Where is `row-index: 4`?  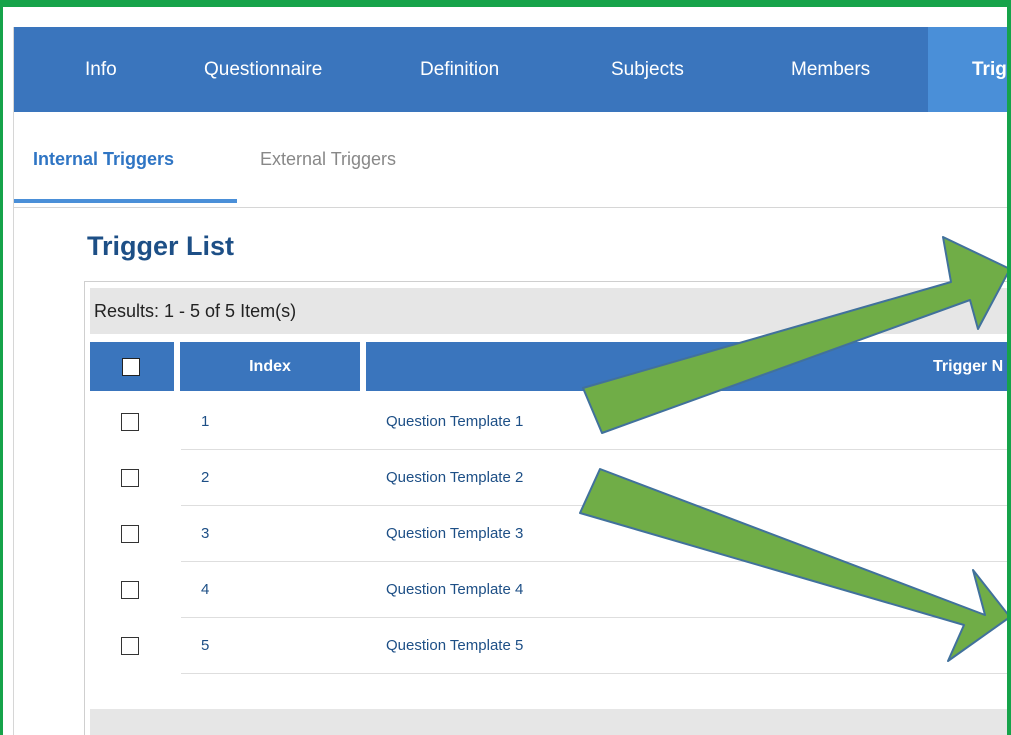 row-index: 4 is located at coordinates (205, 589).